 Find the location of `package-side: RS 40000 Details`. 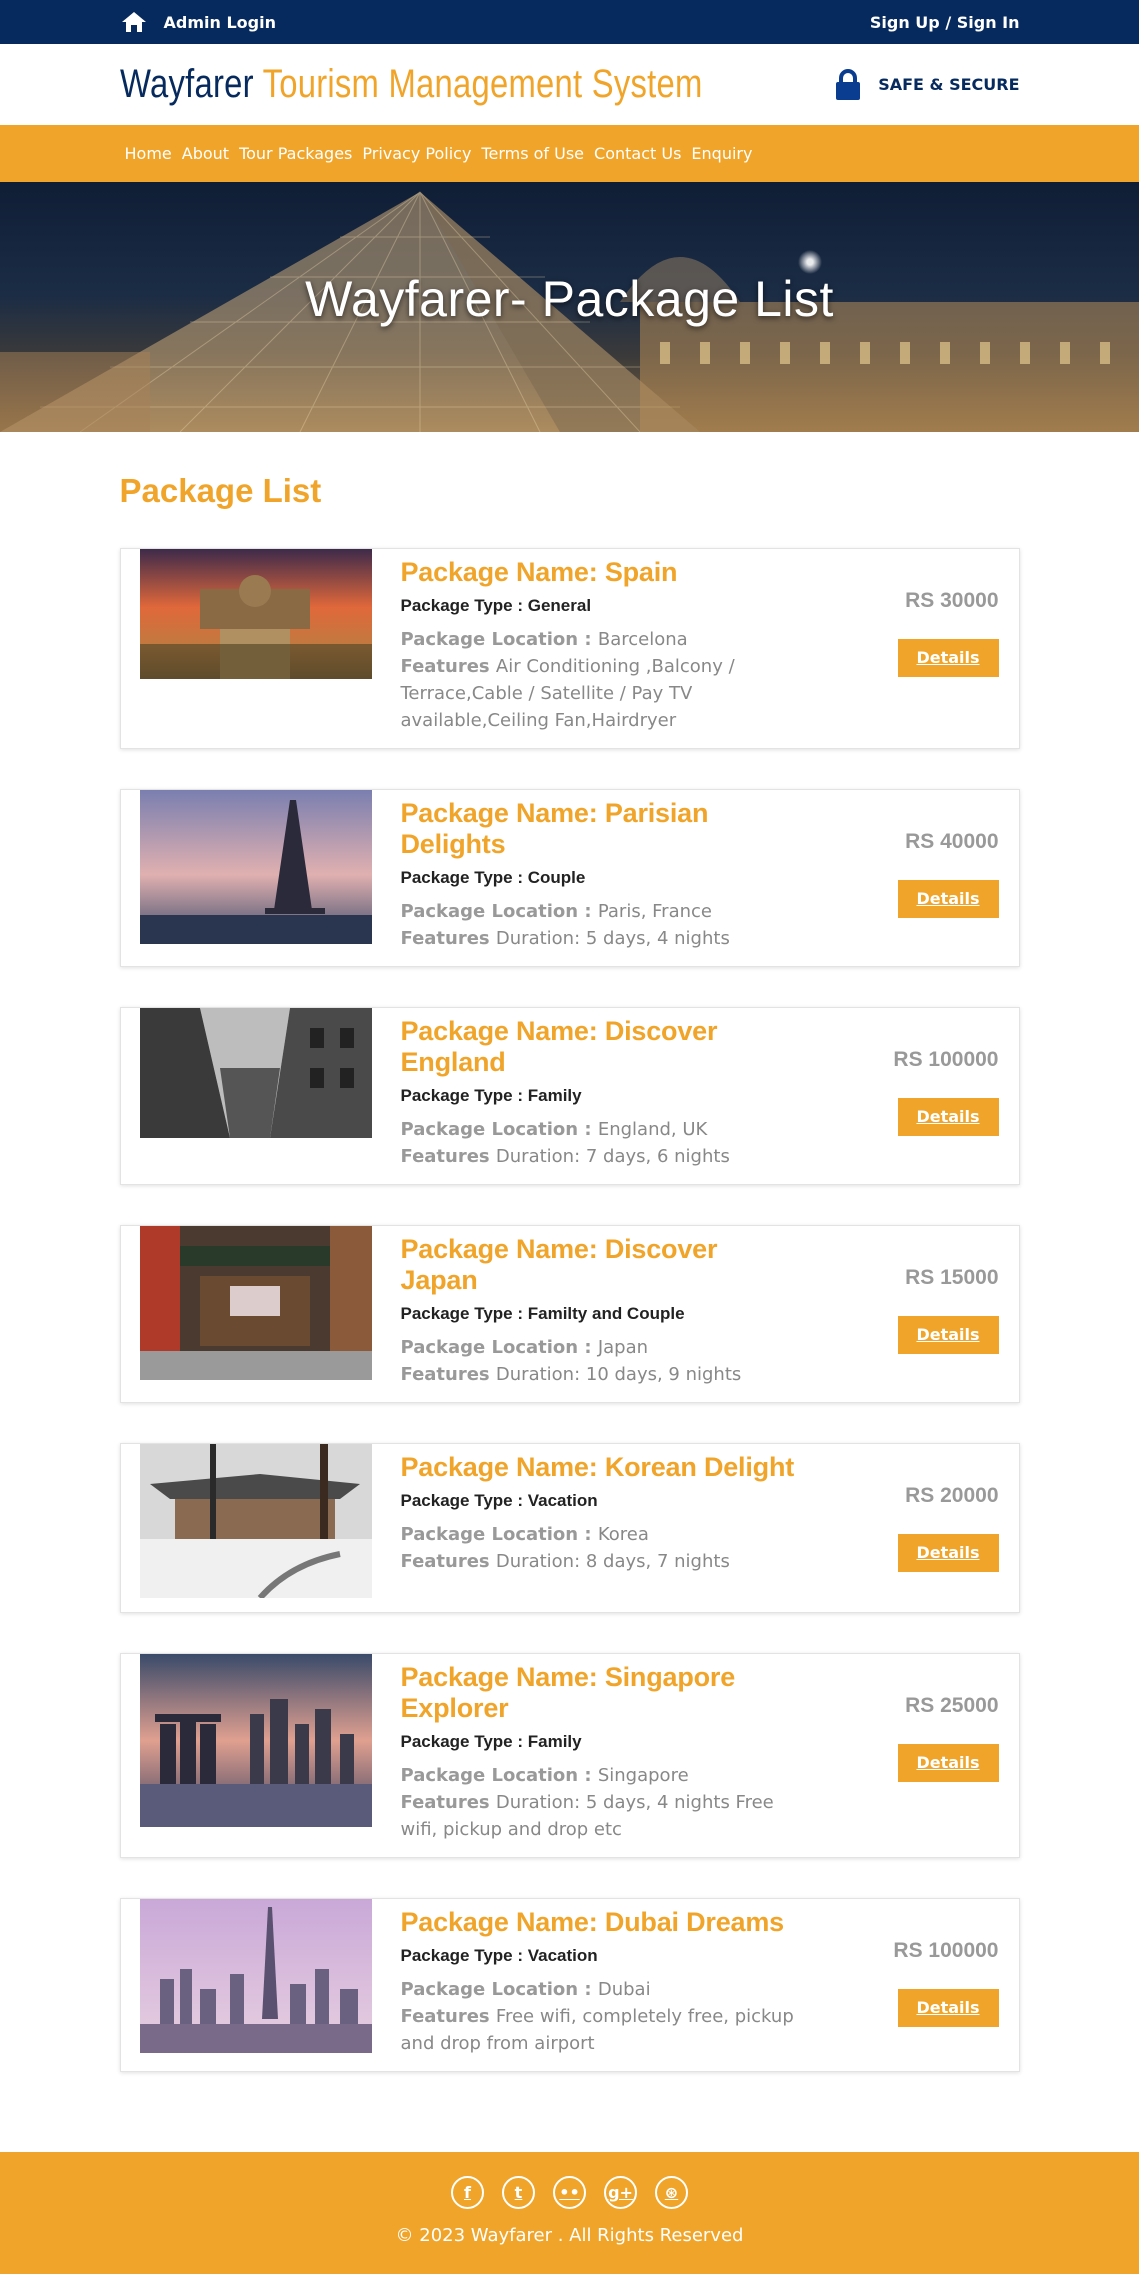

package-side: RS 40000 Details is located at coordinates (919, 871).